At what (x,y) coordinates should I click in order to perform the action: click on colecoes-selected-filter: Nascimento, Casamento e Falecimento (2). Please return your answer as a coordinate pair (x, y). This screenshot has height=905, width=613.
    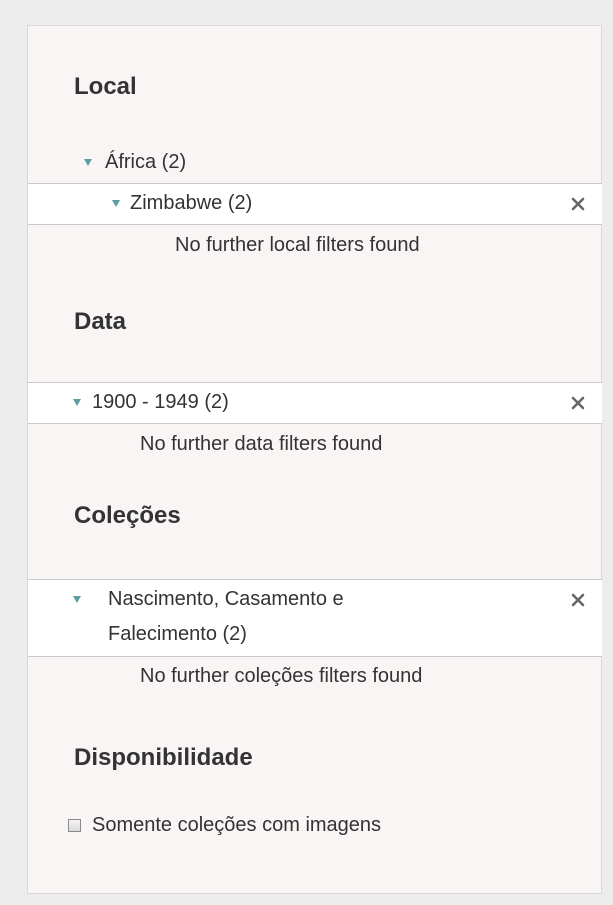
    Looking at the image, I should click on (315, 618).